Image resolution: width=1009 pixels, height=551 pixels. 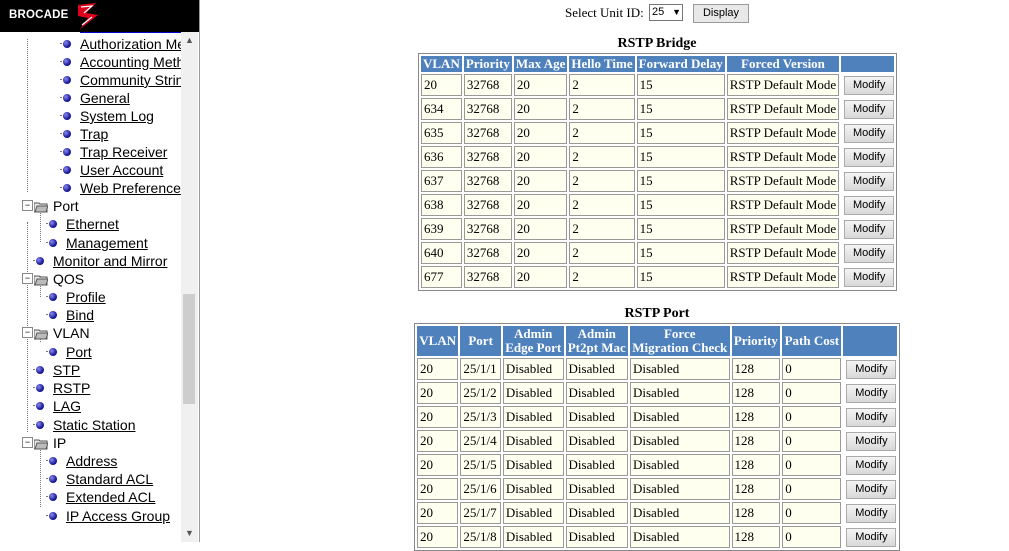 I want to click on table-cell: 20, so click(x=438, y=465).